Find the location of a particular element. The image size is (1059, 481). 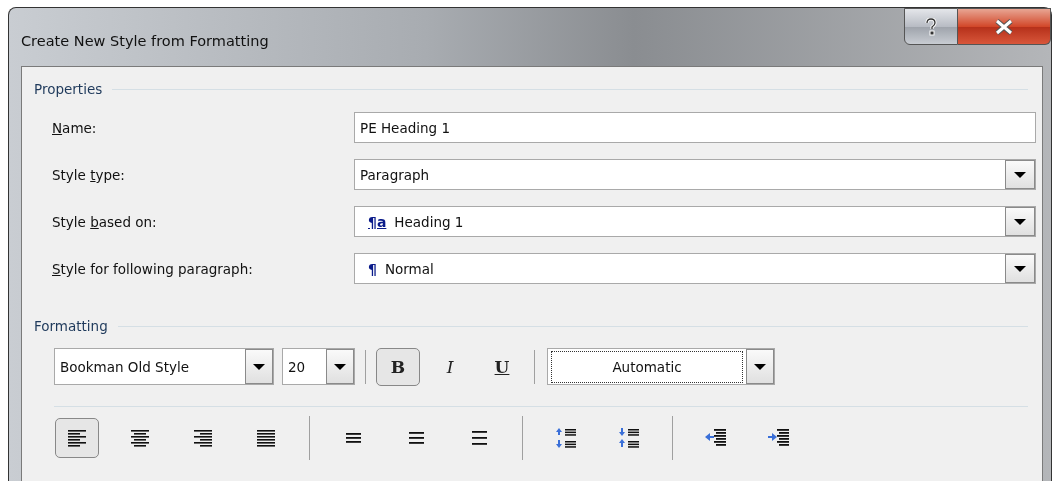

color-dropdown: Automatic is located at coordinates (661, 366).